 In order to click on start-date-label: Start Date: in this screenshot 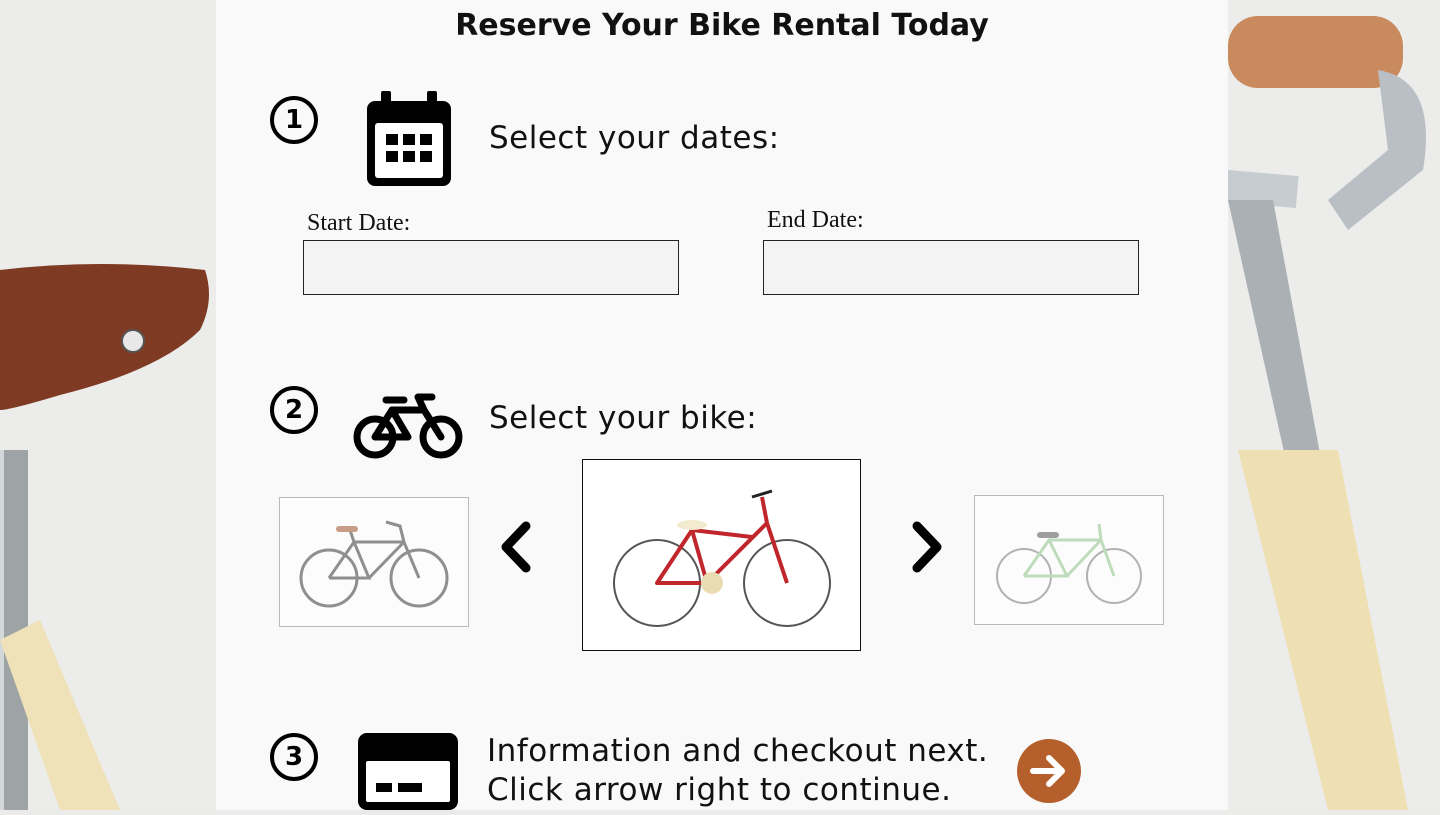, I will do `click(359, 223)`.